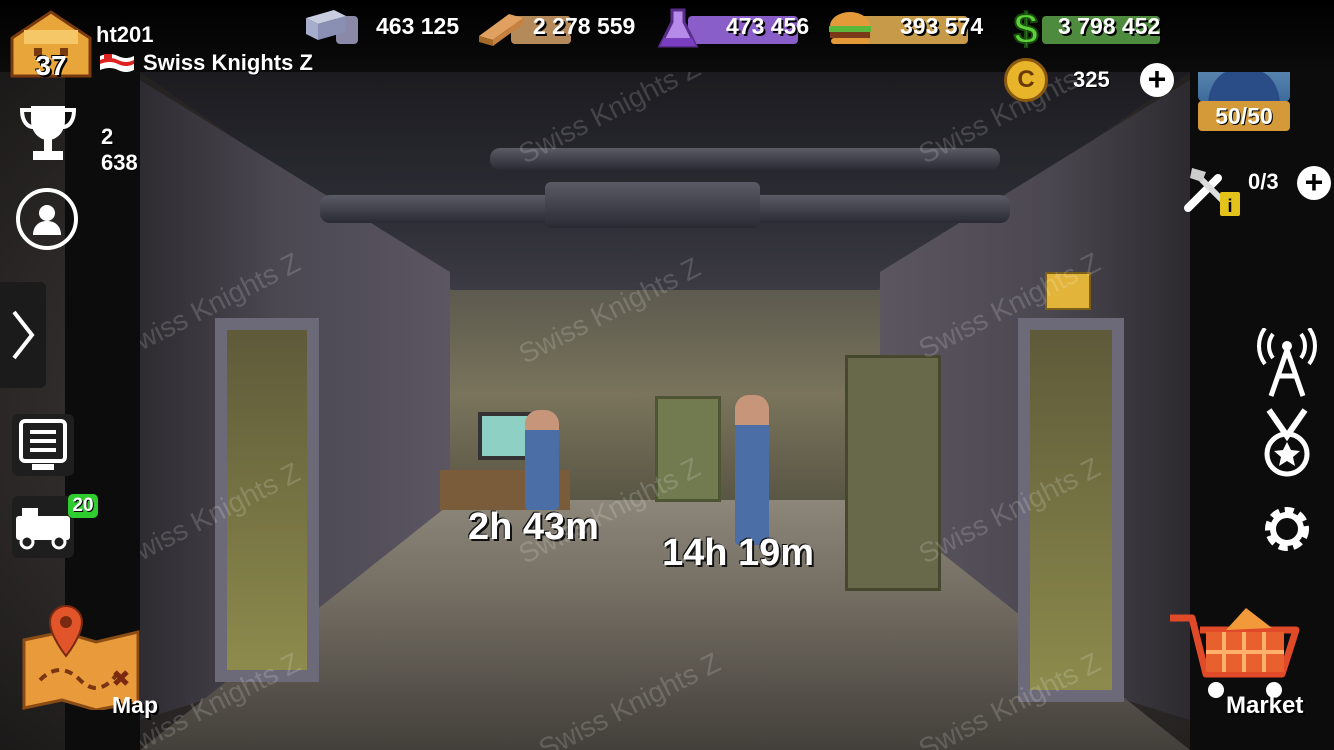  I want to click on shopping-cart-icon, so click(1235, 653).